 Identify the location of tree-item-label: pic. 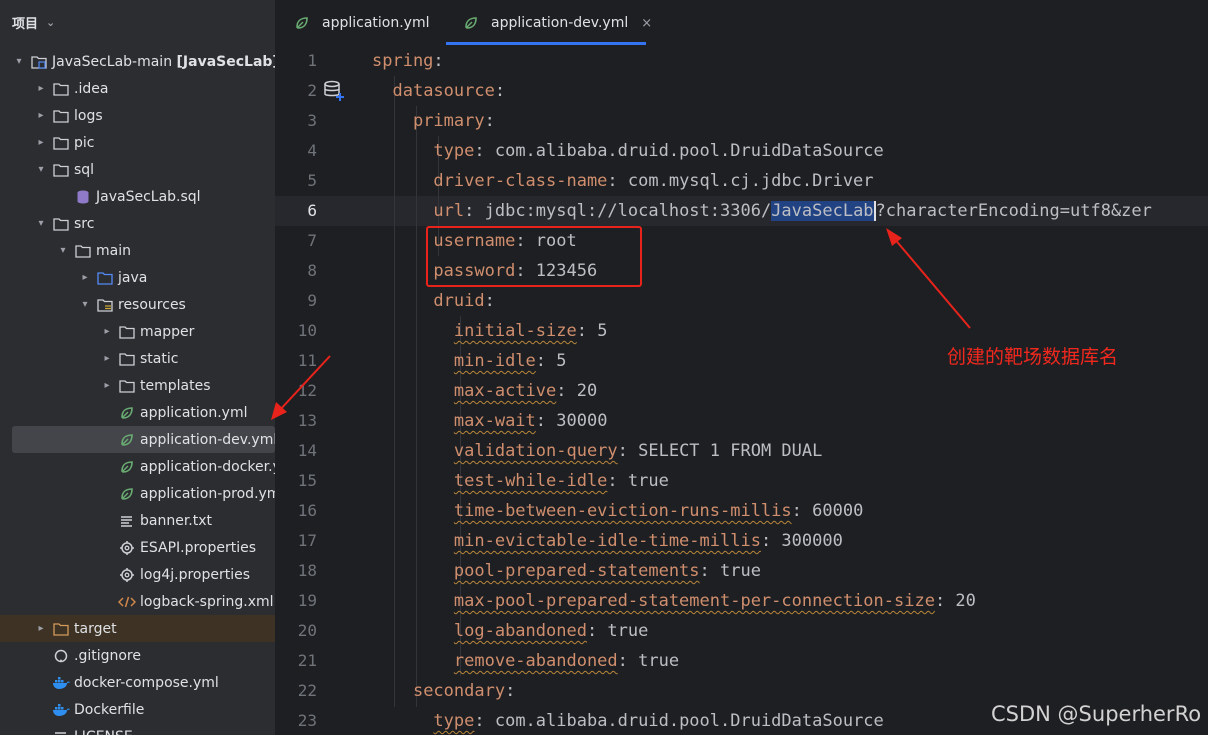
(84, 142).